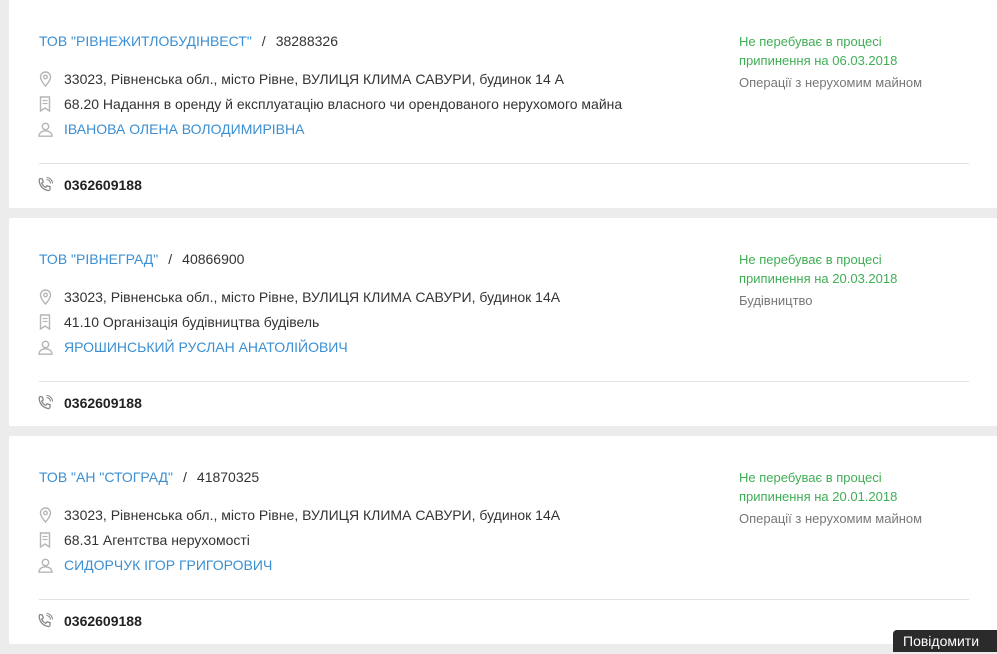  I want to click on person-name-link: ЯРОШИНСЬКИЙ РУСЛАН АНАТОЛІЙОВИЧ, so click(206, 347).